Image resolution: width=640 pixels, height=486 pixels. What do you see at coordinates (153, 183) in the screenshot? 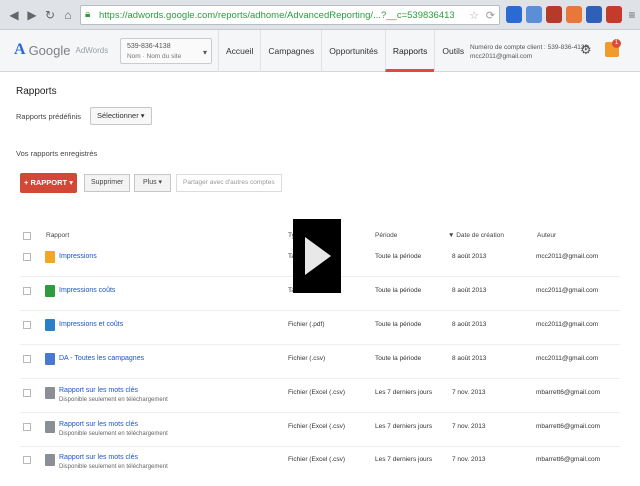
I see `more-button: Plus ▾` at bounding box center [153, 183].